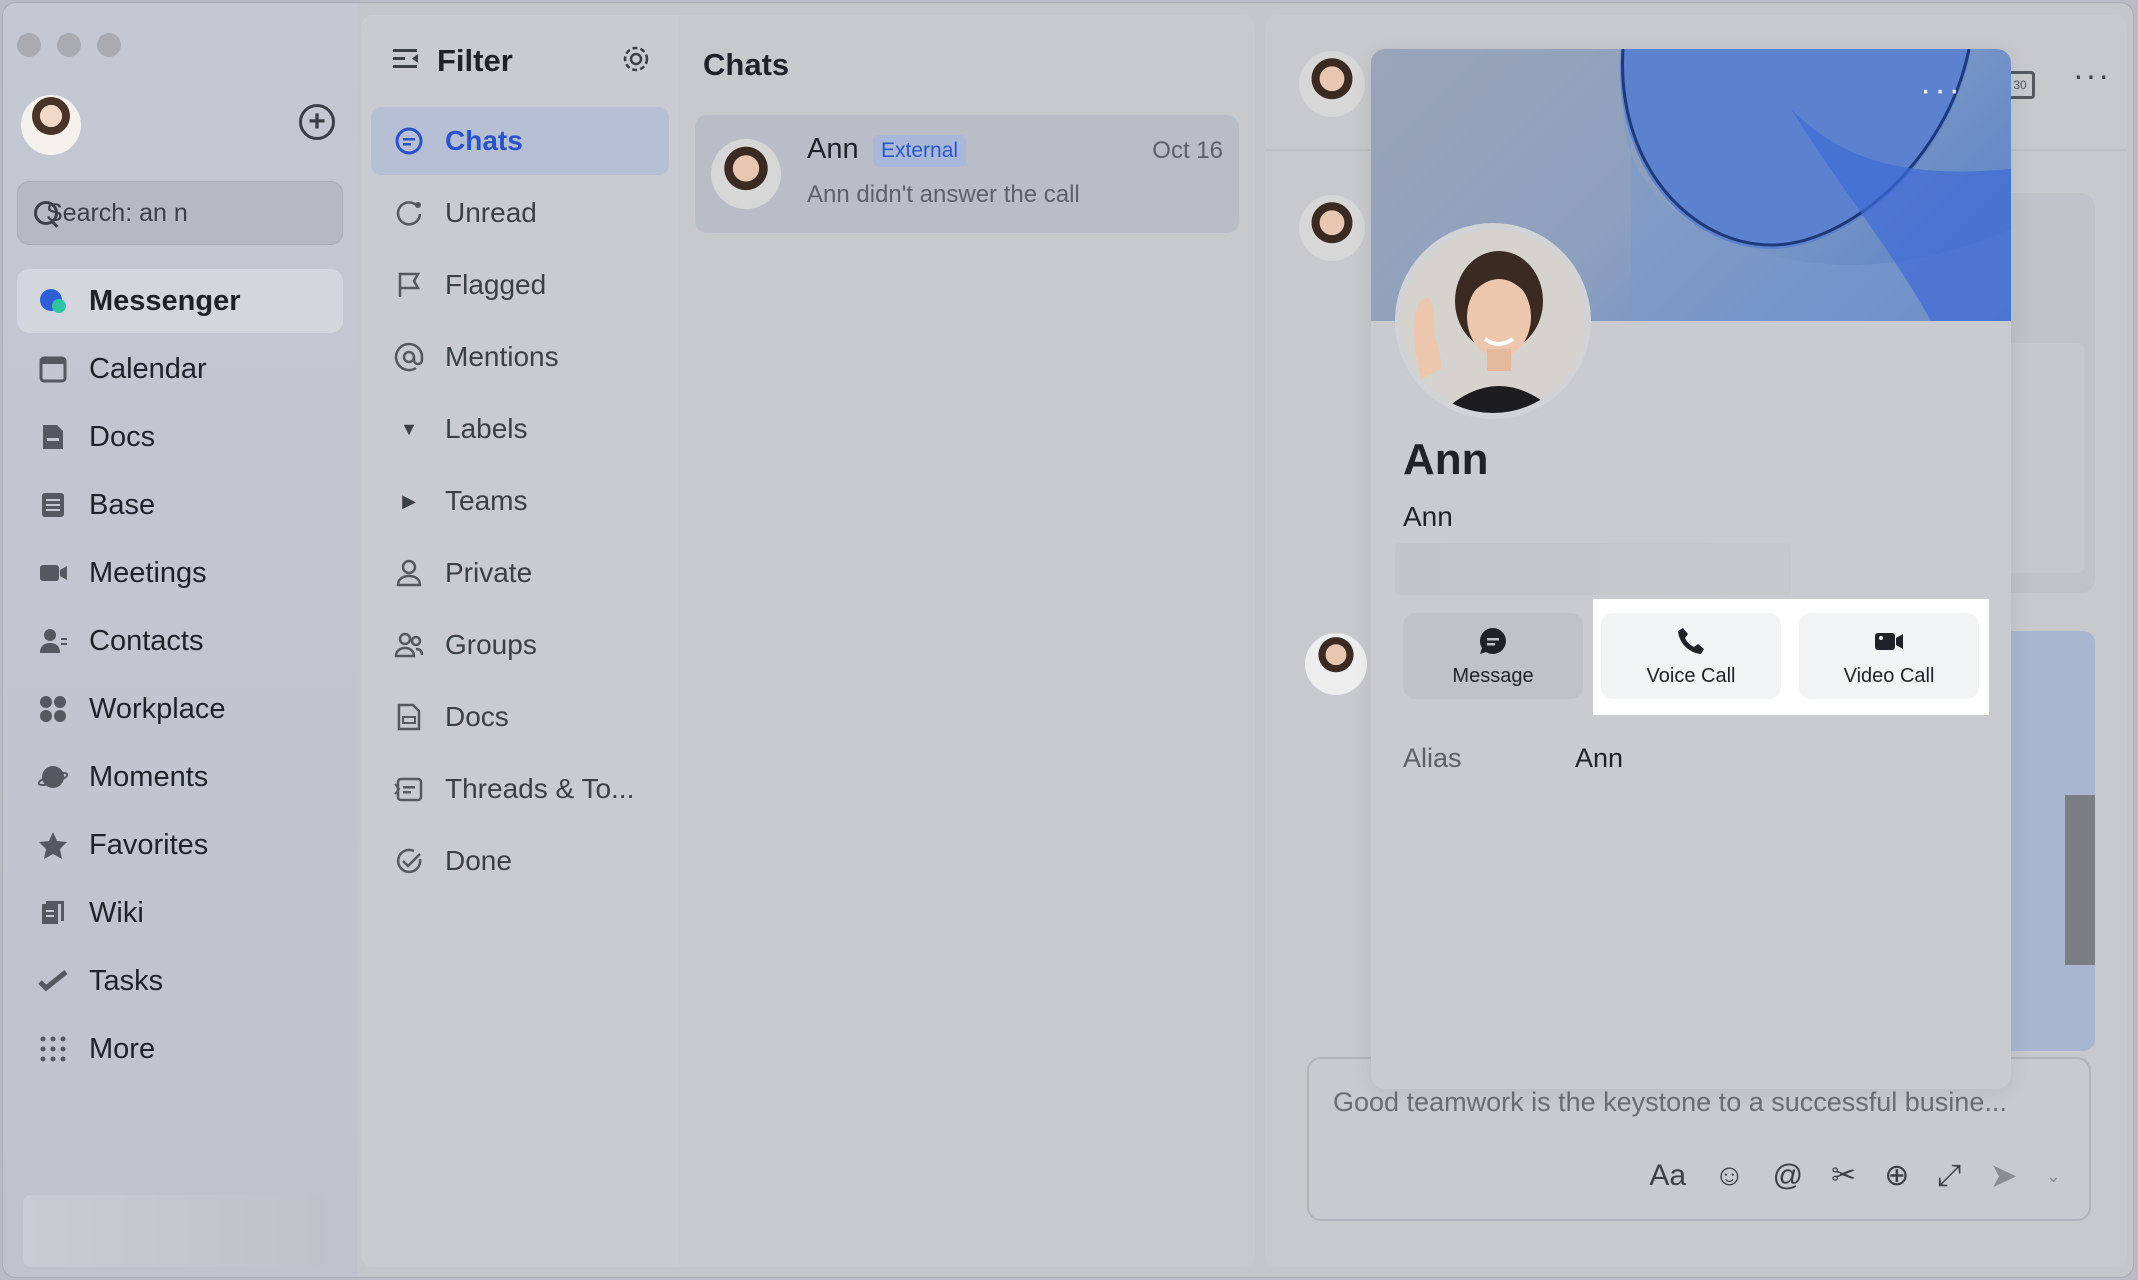 The image size is (2138, 1280). I want to click on caret-down-icon: ▼, so click(409, 429).